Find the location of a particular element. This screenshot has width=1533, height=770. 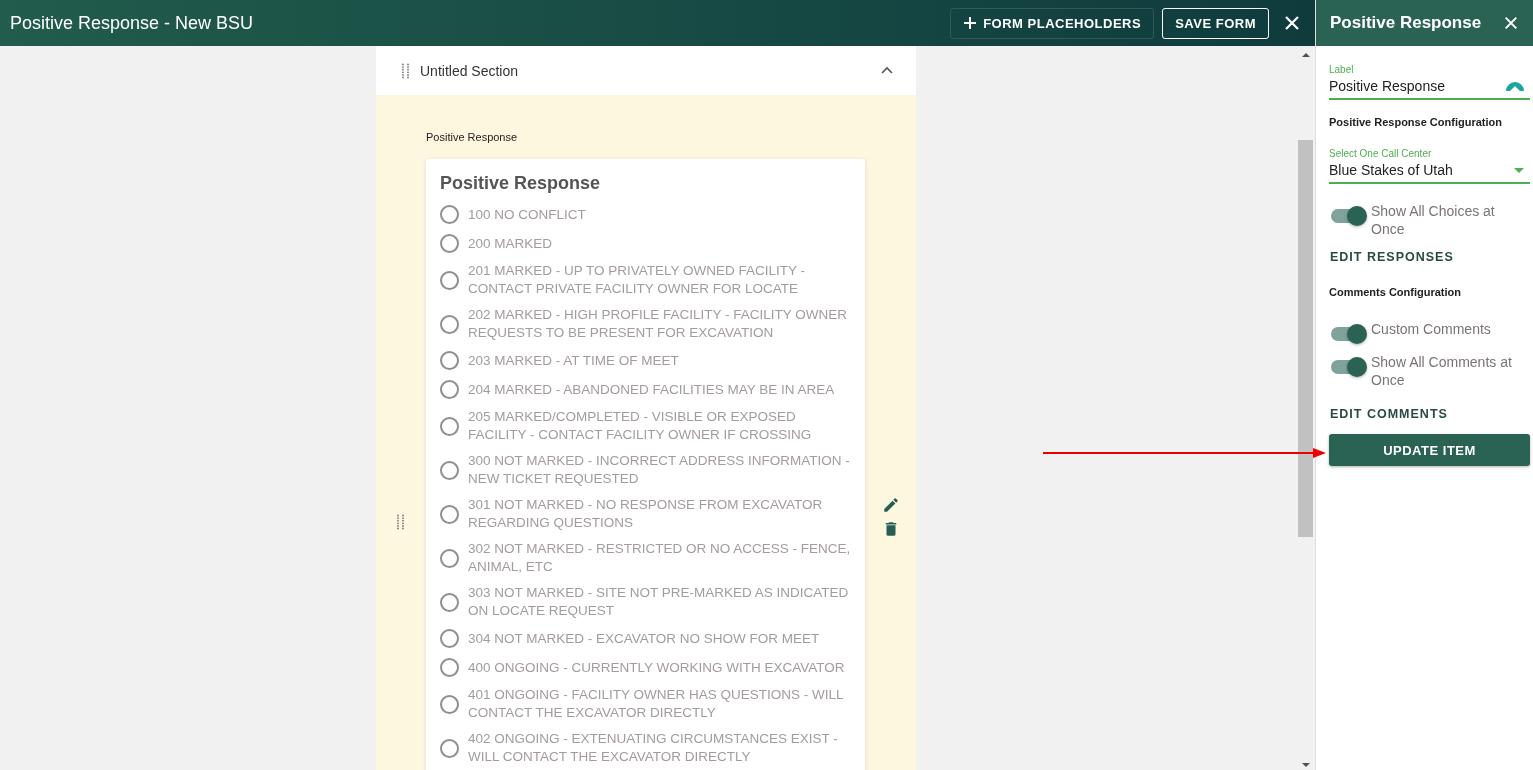

collapse-button is located at coordinates (887, 70).